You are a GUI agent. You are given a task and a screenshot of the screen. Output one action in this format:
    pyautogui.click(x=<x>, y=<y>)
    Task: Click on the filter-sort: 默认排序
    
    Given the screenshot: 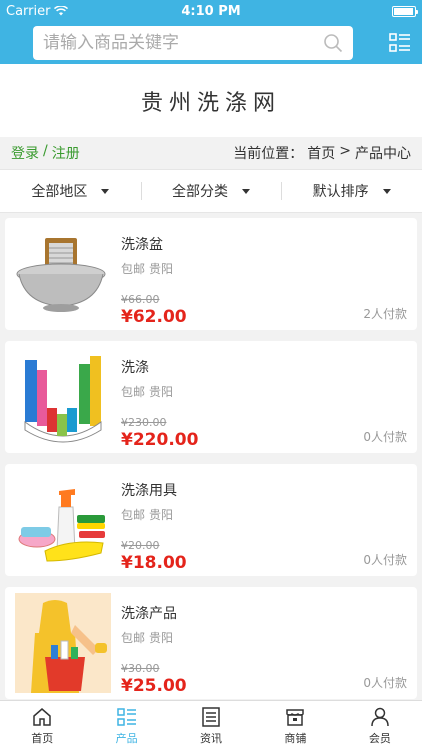 What is the action you would take?
    pyautogui.click(x=351, y=191)
    